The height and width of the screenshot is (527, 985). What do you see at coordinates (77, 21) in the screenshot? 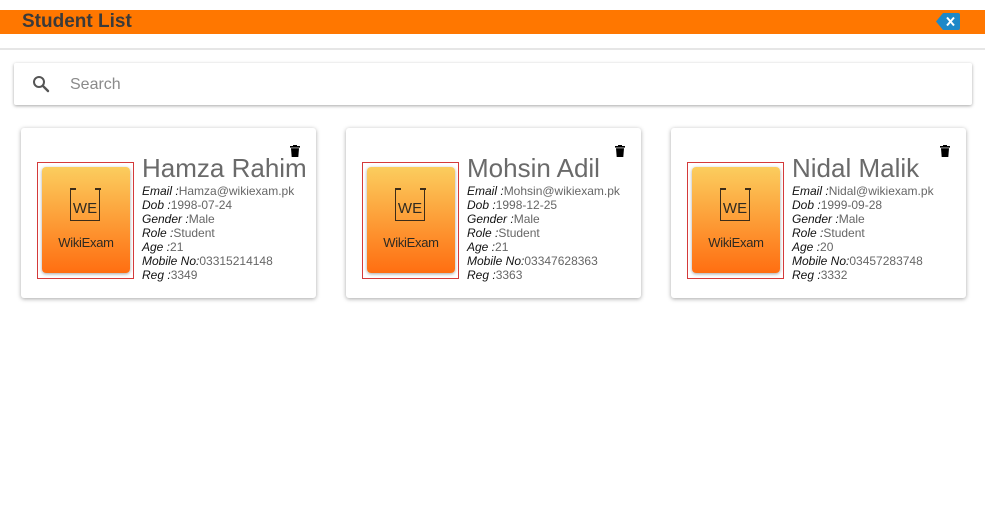
I see `page-title: Student List` at bounding box center [77, 21].